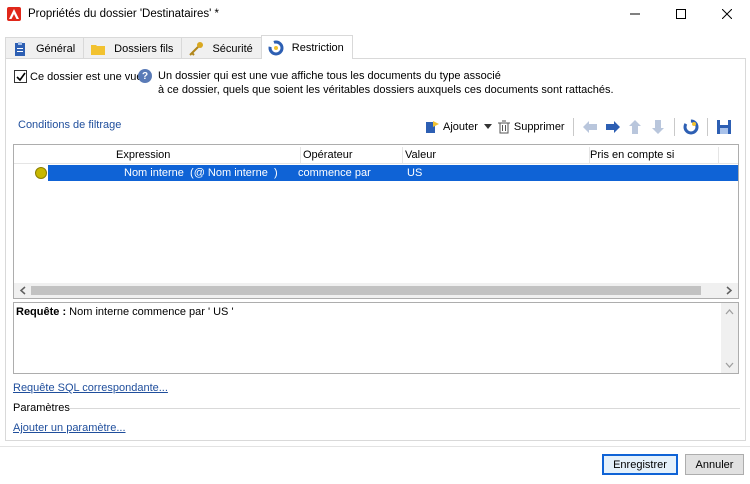  Describe the element at coordinates (232, 48) in the screenshot. I see `tab-security-label: Sécurité` at that location.